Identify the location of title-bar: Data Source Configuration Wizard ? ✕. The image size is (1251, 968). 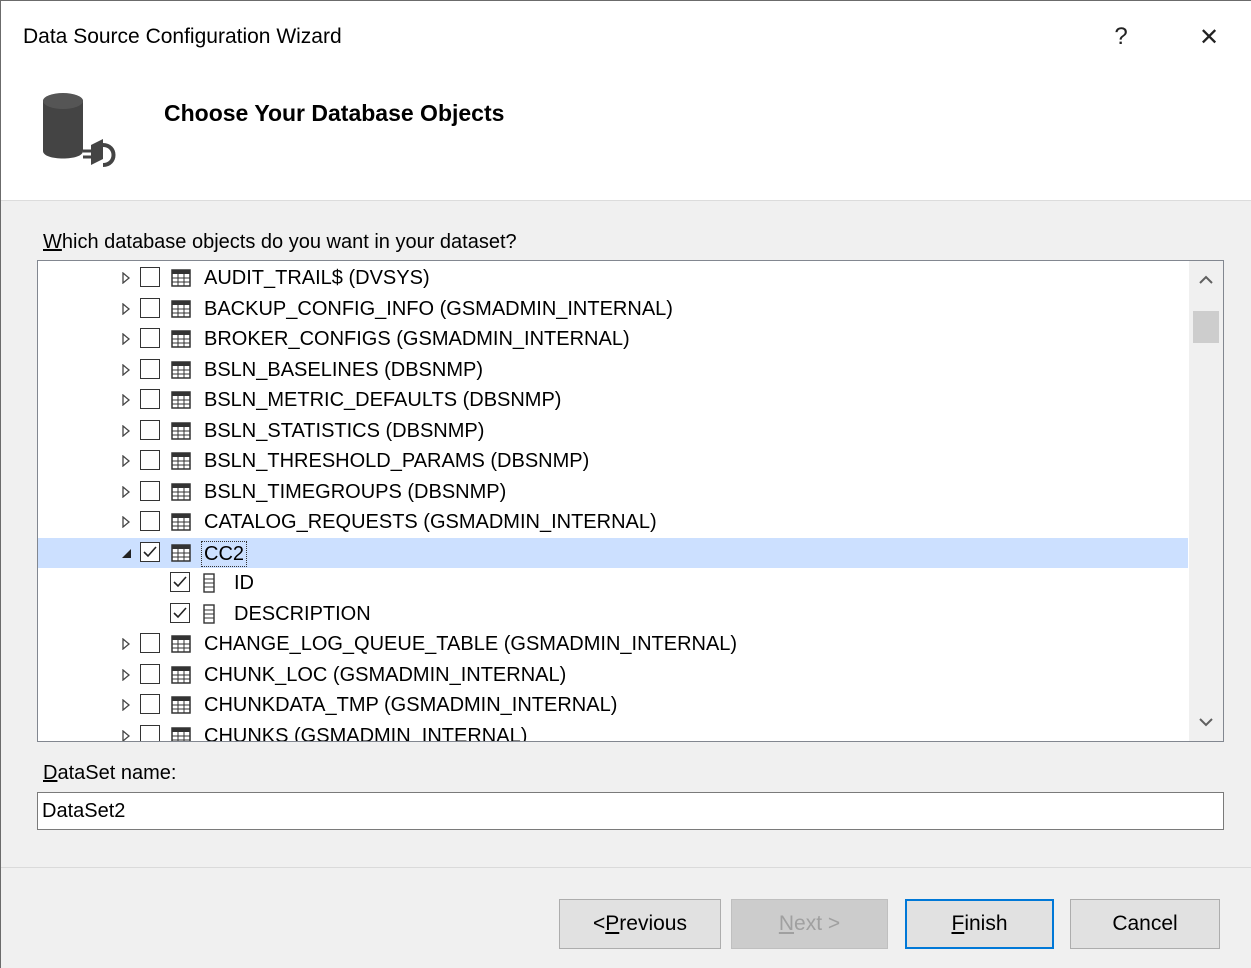
(626, 37).